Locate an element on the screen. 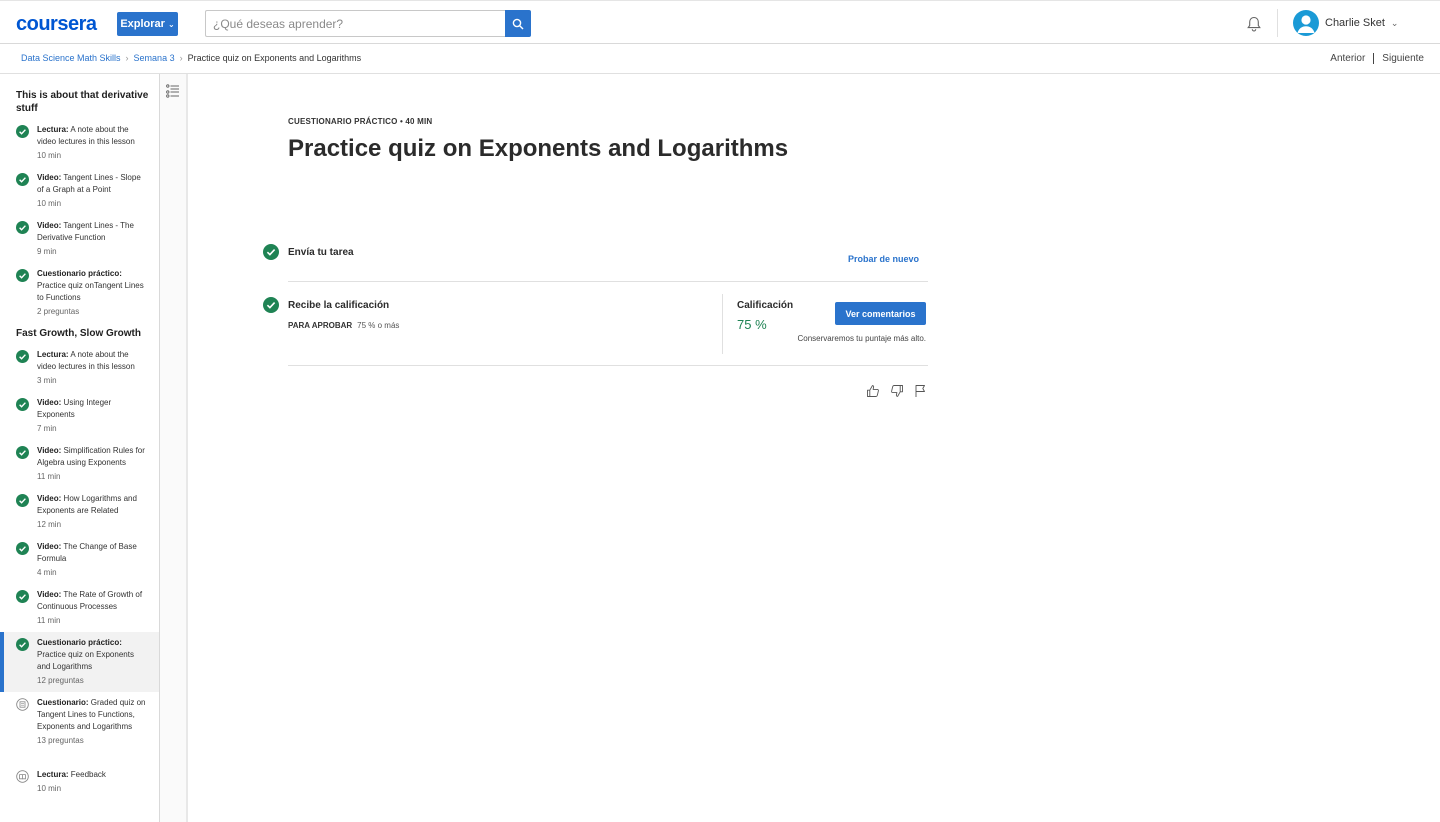 This screenshot has height=822, width=1440. next-link: Siguiente is located at coordinates (1403, 58).